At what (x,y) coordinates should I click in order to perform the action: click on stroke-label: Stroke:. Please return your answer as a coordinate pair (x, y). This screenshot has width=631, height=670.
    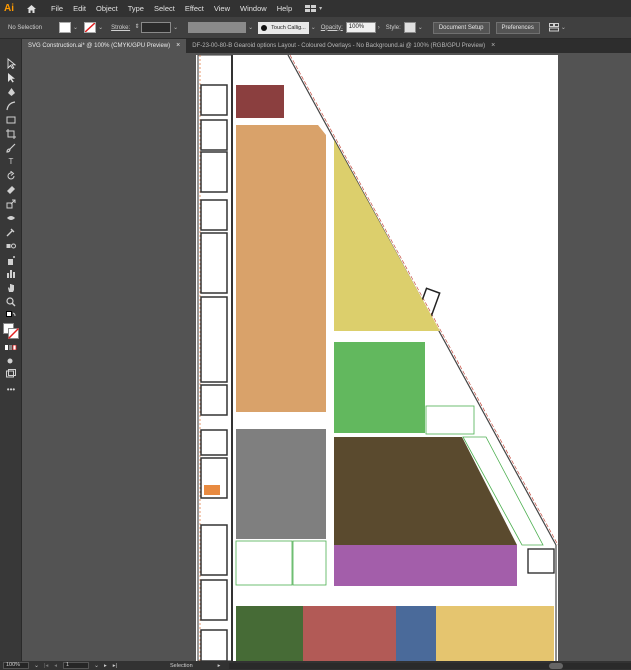
    Looking at the image, I should click on (121, 27).